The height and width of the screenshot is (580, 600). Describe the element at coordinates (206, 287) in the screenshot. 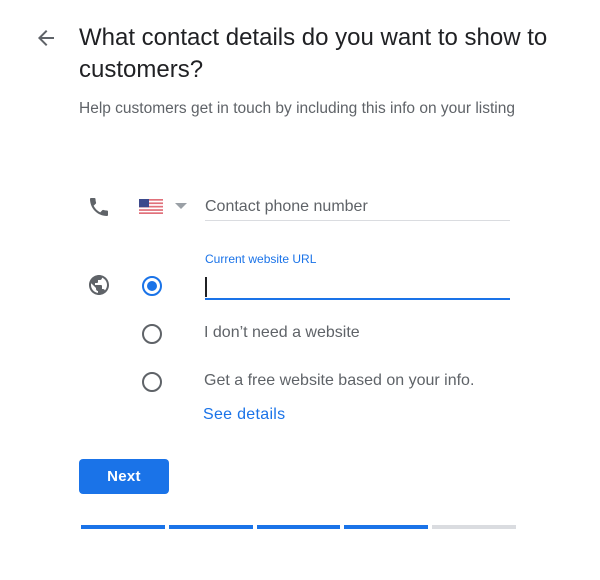

I see `text-cursor` at that location.